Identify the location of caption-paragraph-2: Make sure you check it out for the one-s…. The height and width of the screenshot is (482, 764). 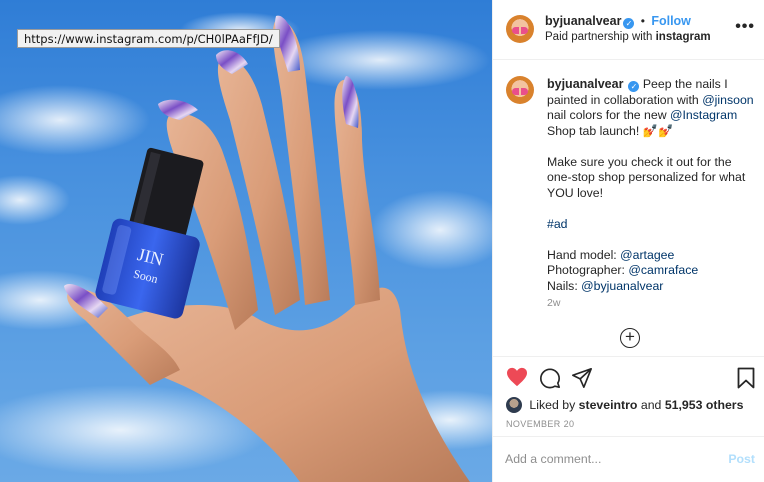
(646, 177).